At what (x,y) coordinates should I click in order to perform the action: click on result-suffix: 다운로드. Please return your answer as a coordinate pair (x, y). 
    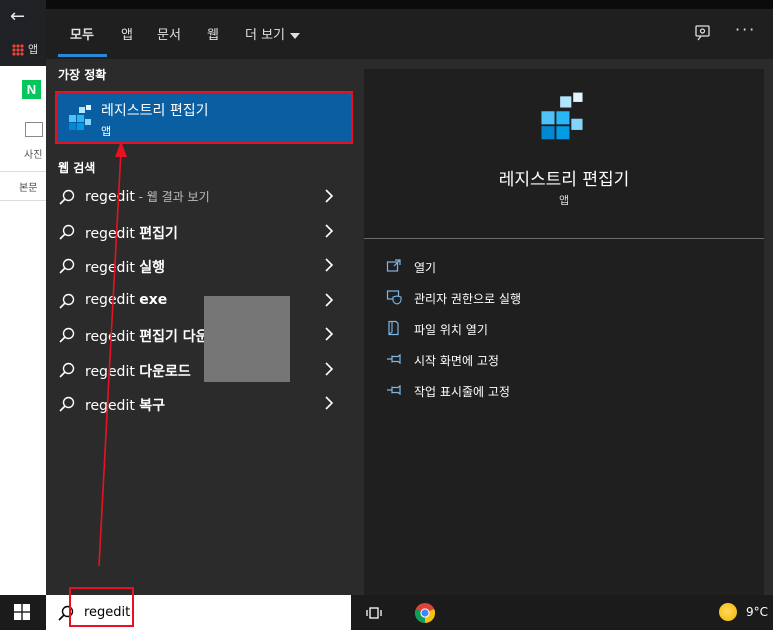
    Looking at the image, I should click on (165, 371).